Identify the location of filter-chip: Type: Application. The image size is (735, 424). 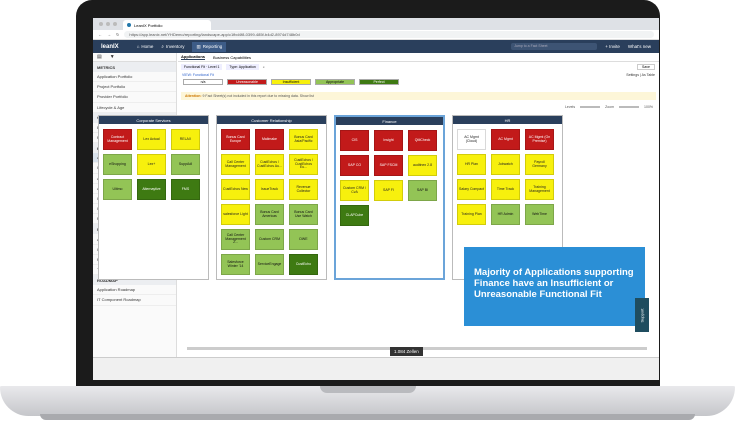
(242, 66).